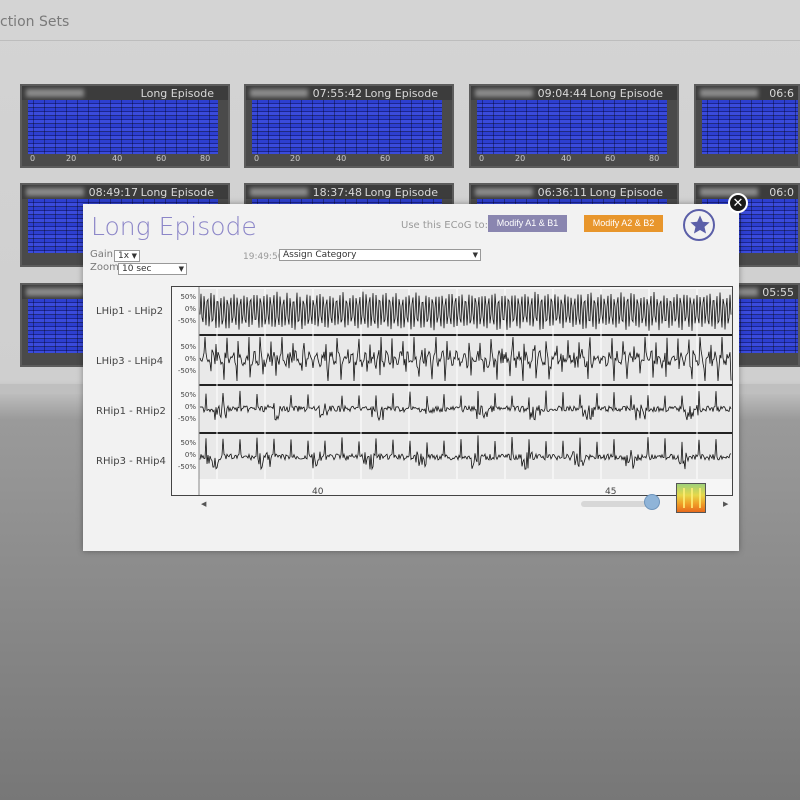 The width and height of the screenshot is (800, 800). Describe the element at coordinates (527, 223) in the screenshot. I see `modify-a1-b1-button: Modify A1 & B1` at that location.